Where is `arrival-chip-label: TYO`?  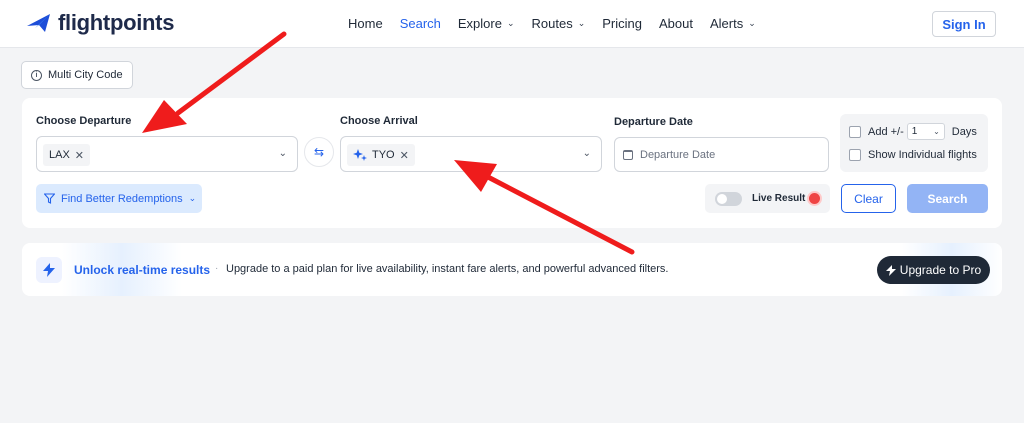 arrival-chip-label: TYO is located at coordinates (383, 155).